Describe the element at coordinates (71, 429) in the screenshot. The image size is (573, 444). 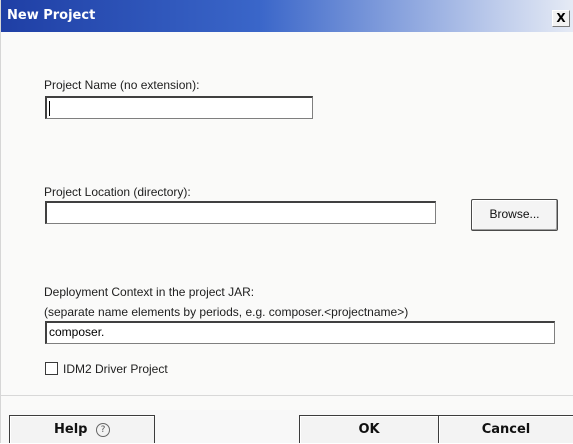
I see `help-button-label: Help` at that location.